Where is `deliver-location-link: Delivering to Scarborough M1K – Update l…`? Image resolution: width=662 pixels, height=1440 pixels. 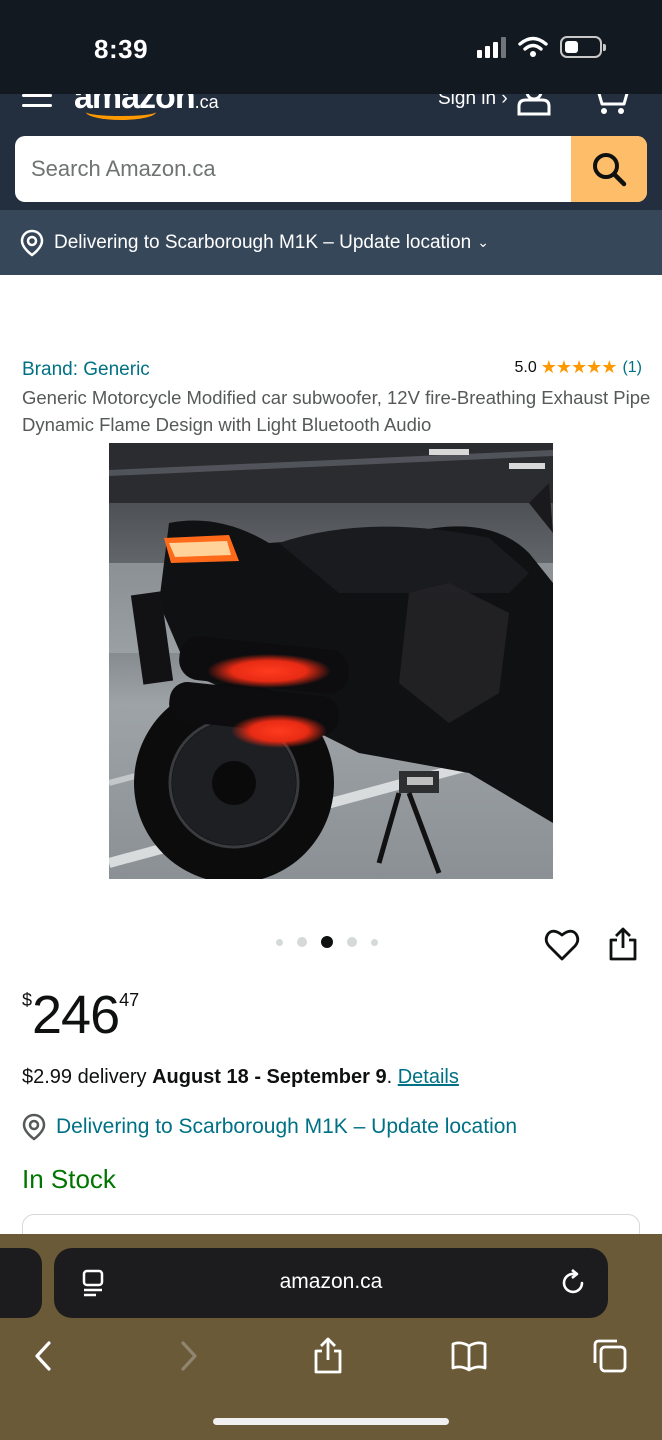 deliver-location-link: Delivering to Scarborough M1K – Update l… is located at coordinates (269, 1127).